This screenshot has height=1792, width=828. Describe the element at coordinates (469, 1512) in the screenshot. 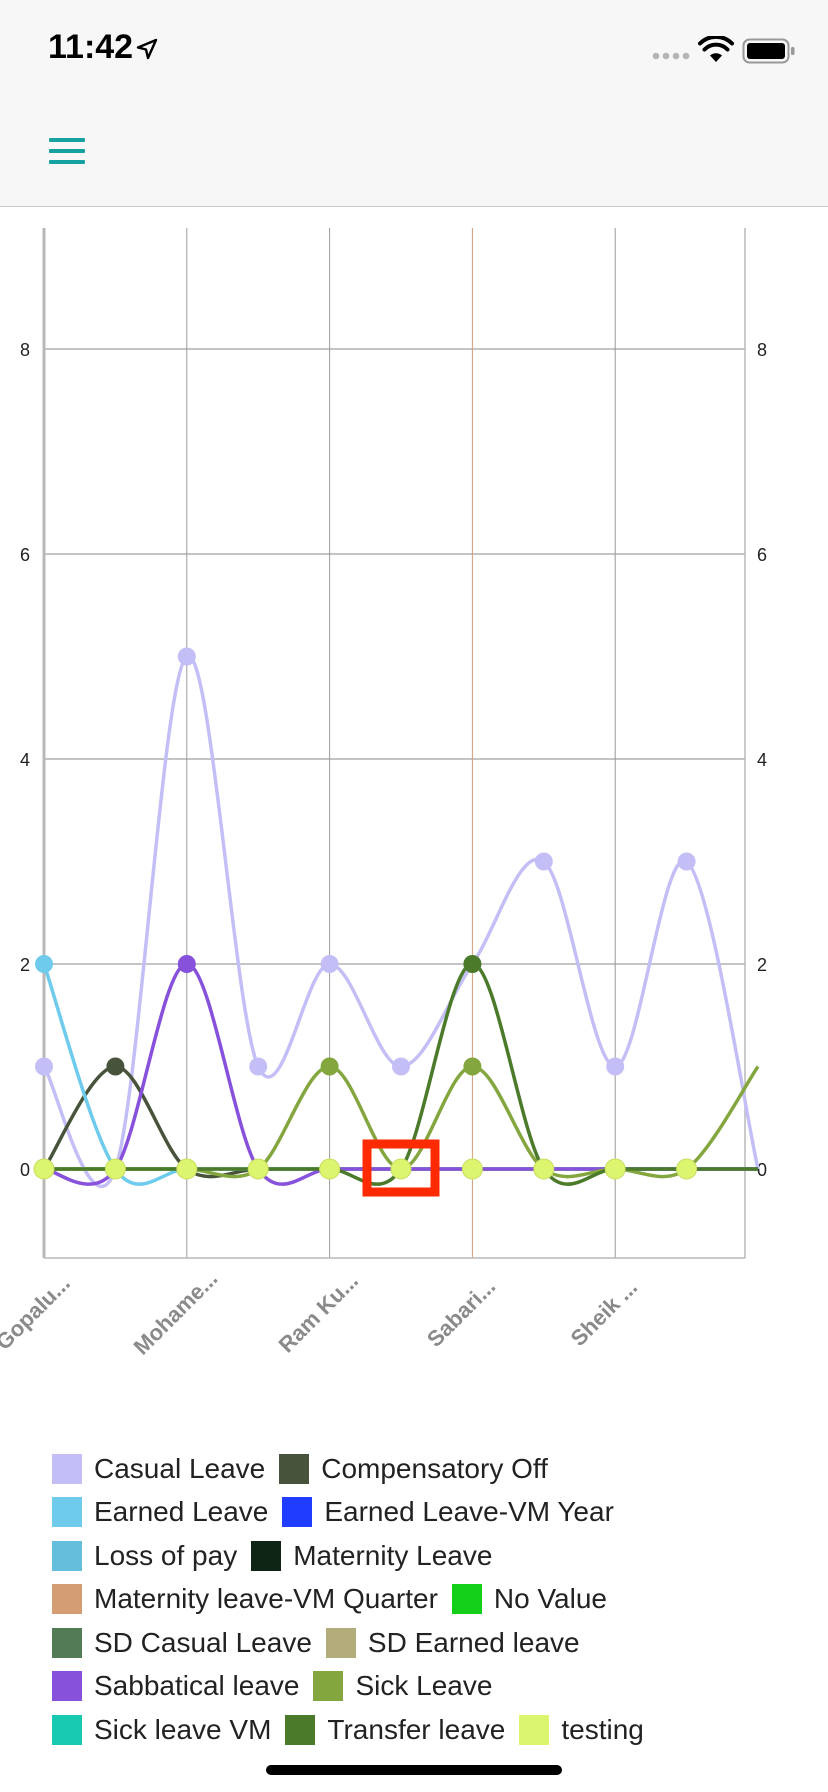

I see `legend-label: Earned Leave-VM Year` at that location.